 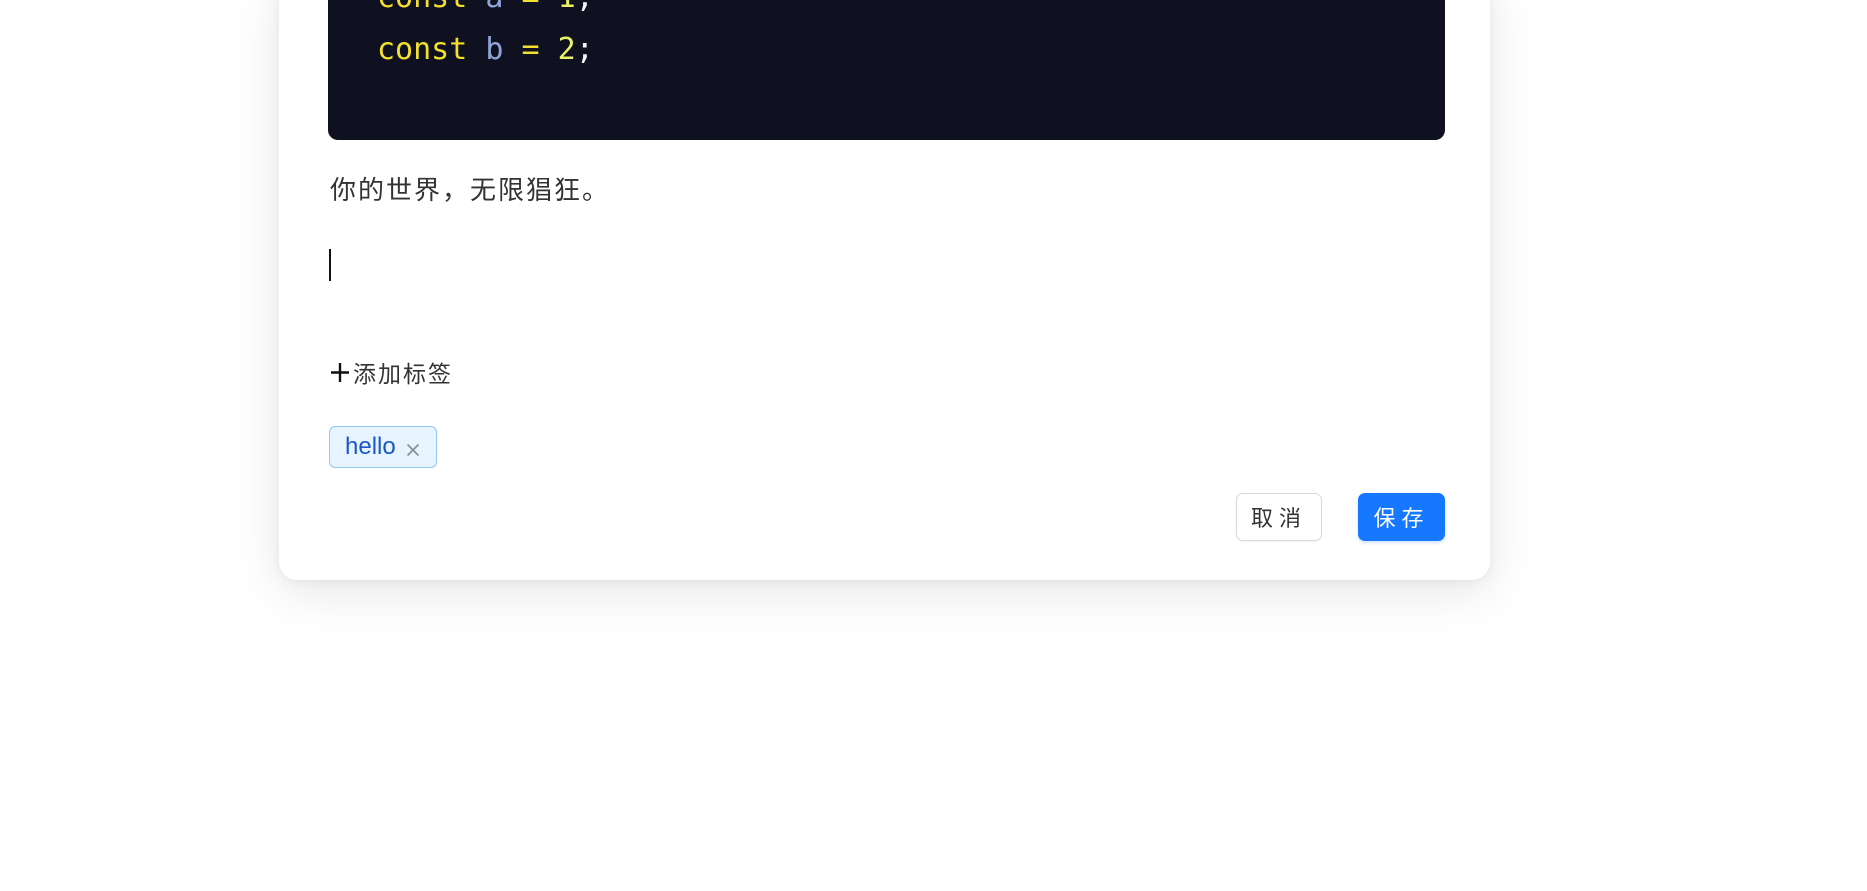 I want to click on add-tag-button: 添加标签, so click(x=391, y=372).